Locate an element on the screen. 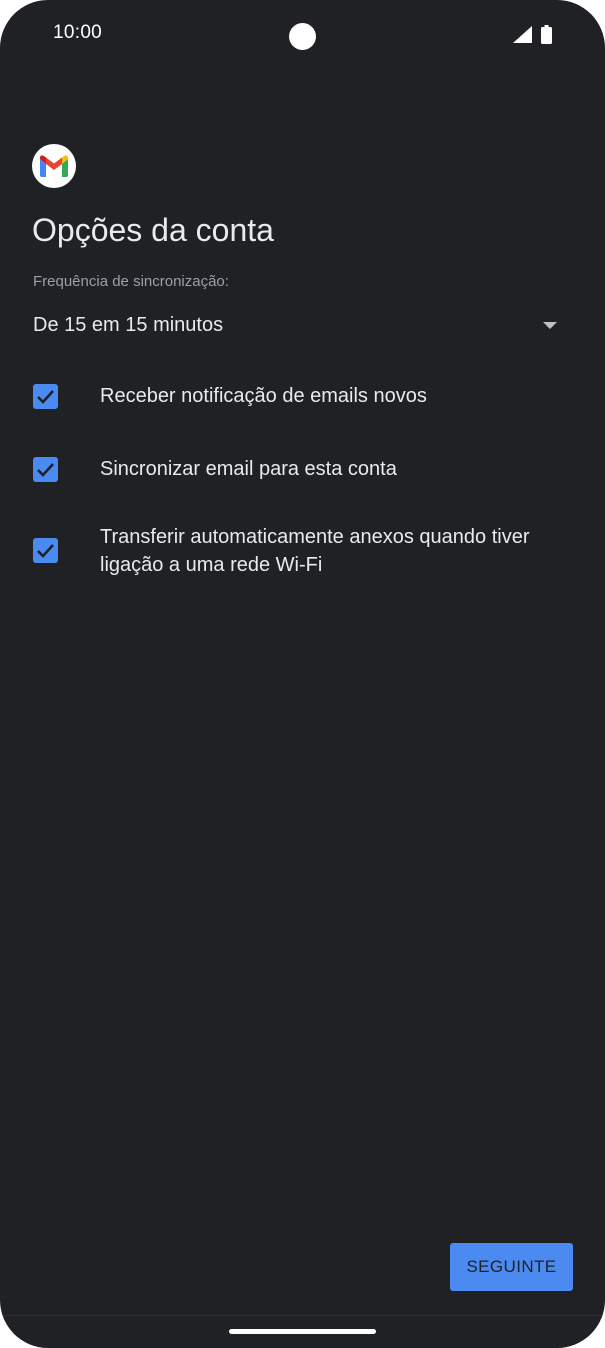 Image resolution: width=605 pixels, height=1348 pixels. next-button: SEGUINTE is located at coordinates (511, 1267).